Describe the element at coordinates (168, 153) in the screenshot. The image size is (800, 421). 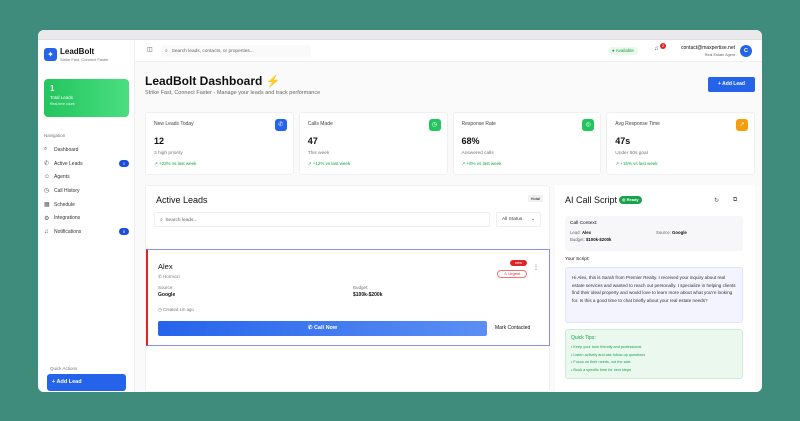
I see `stat-desc: 3 high priority` at that location.